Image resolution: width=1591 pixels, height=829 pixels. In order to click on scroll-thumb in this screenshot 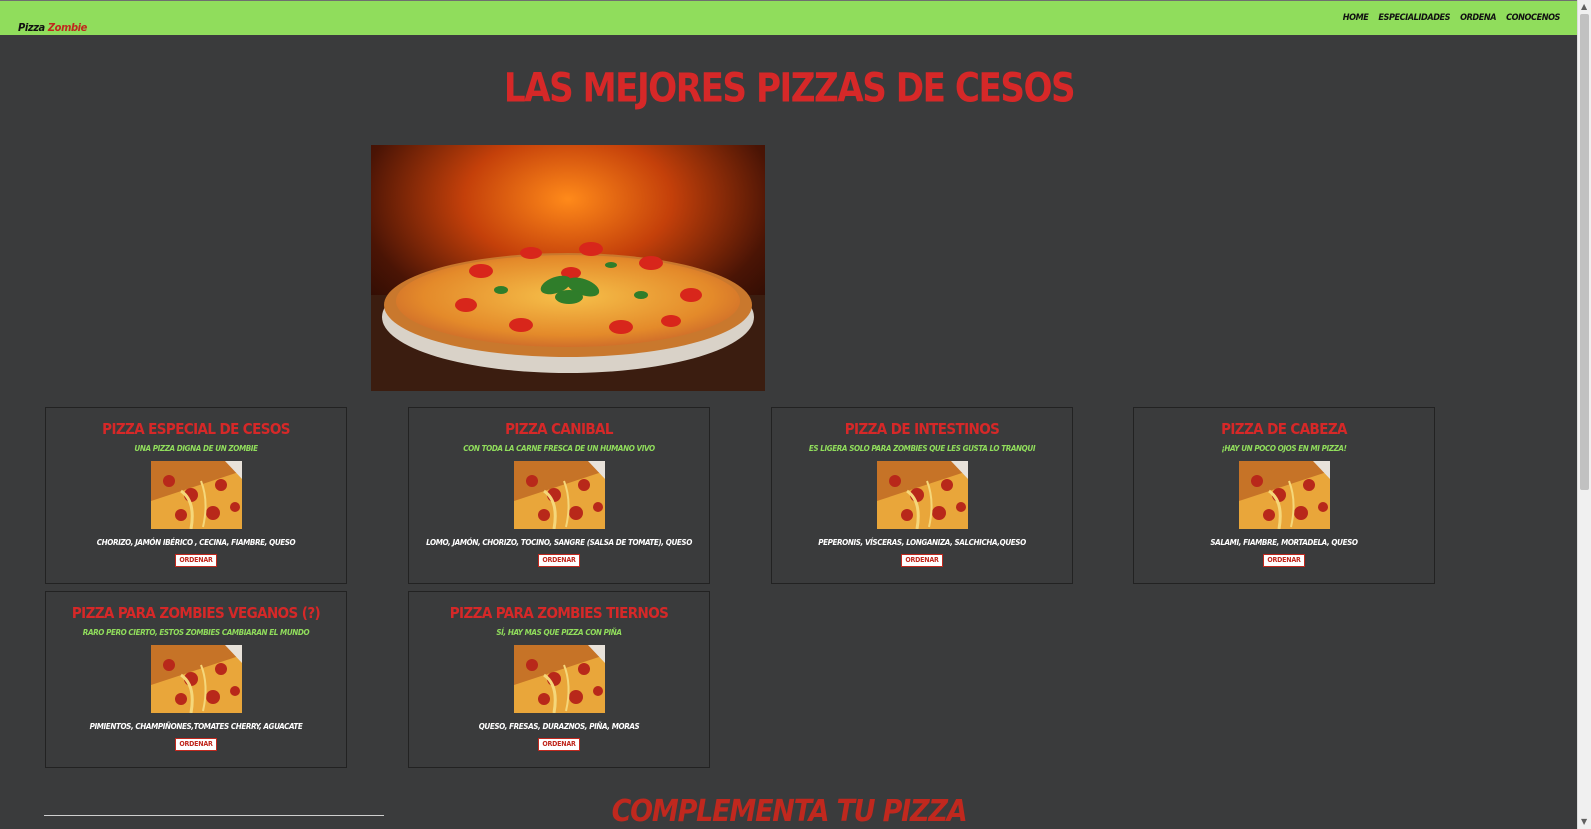, I will do `click(1584, 252)`.